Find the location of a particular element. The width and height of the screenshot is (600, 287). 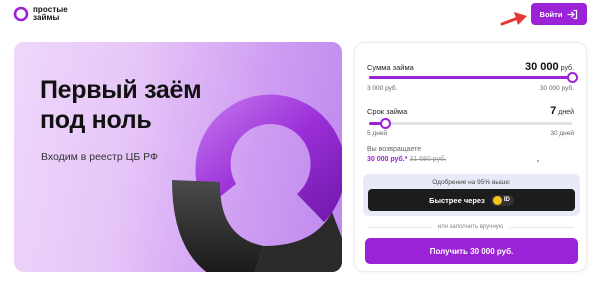

term-slider-handle is located at coordinates (385, 123).